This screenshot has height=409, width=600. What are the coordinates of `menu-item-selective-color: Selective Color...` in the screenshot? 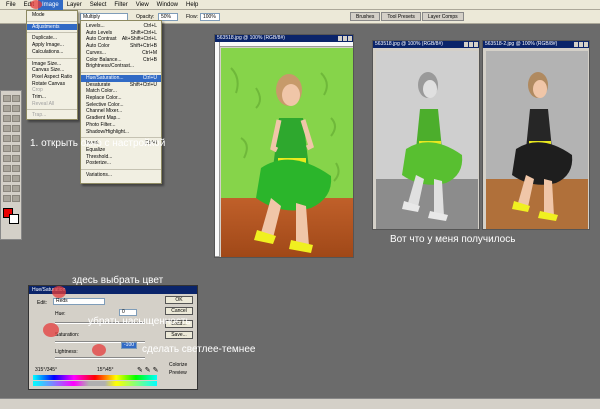 It's located at (121, 105).